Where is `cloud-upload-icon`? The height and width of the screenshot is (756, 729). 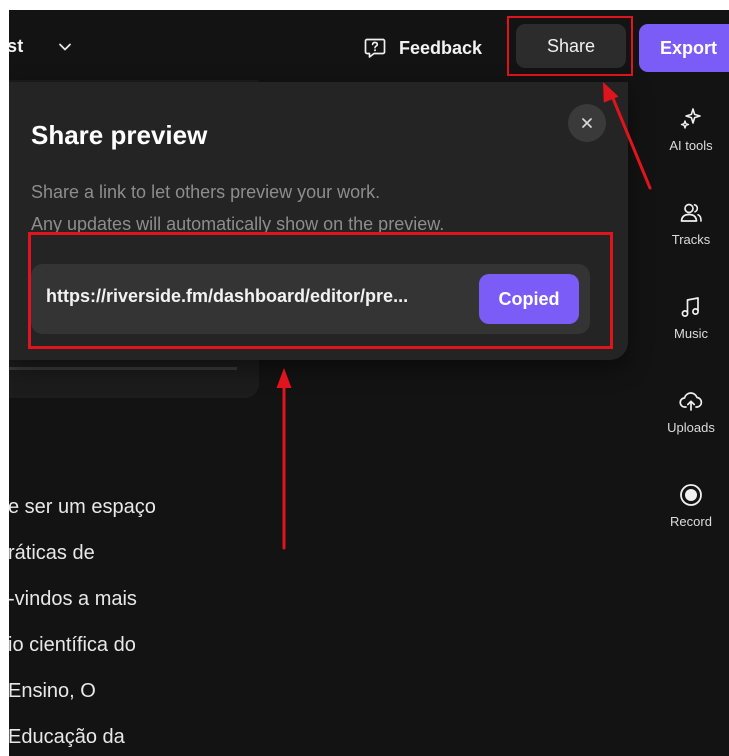 cloud-upload-icon is located at coordinates (691, 401).